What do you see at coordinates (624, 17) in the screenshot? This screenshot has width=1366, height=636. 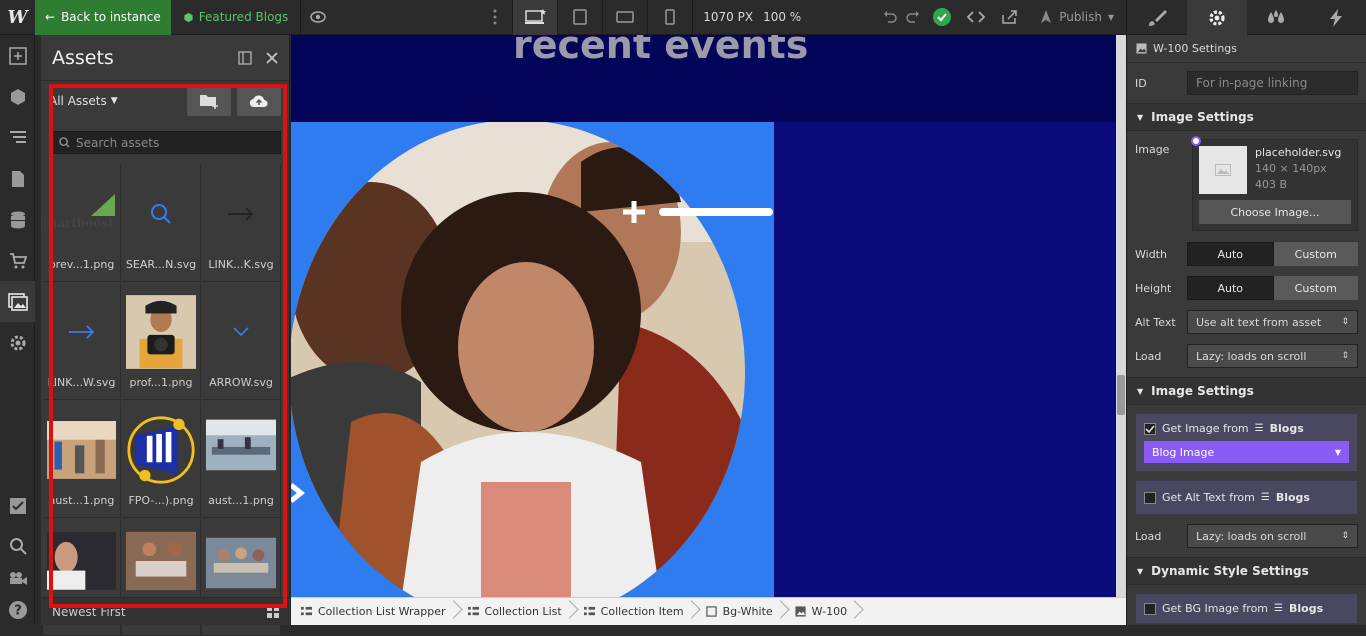 I see `breakpoint-landscape-icon` at bounding box center [624, 17].